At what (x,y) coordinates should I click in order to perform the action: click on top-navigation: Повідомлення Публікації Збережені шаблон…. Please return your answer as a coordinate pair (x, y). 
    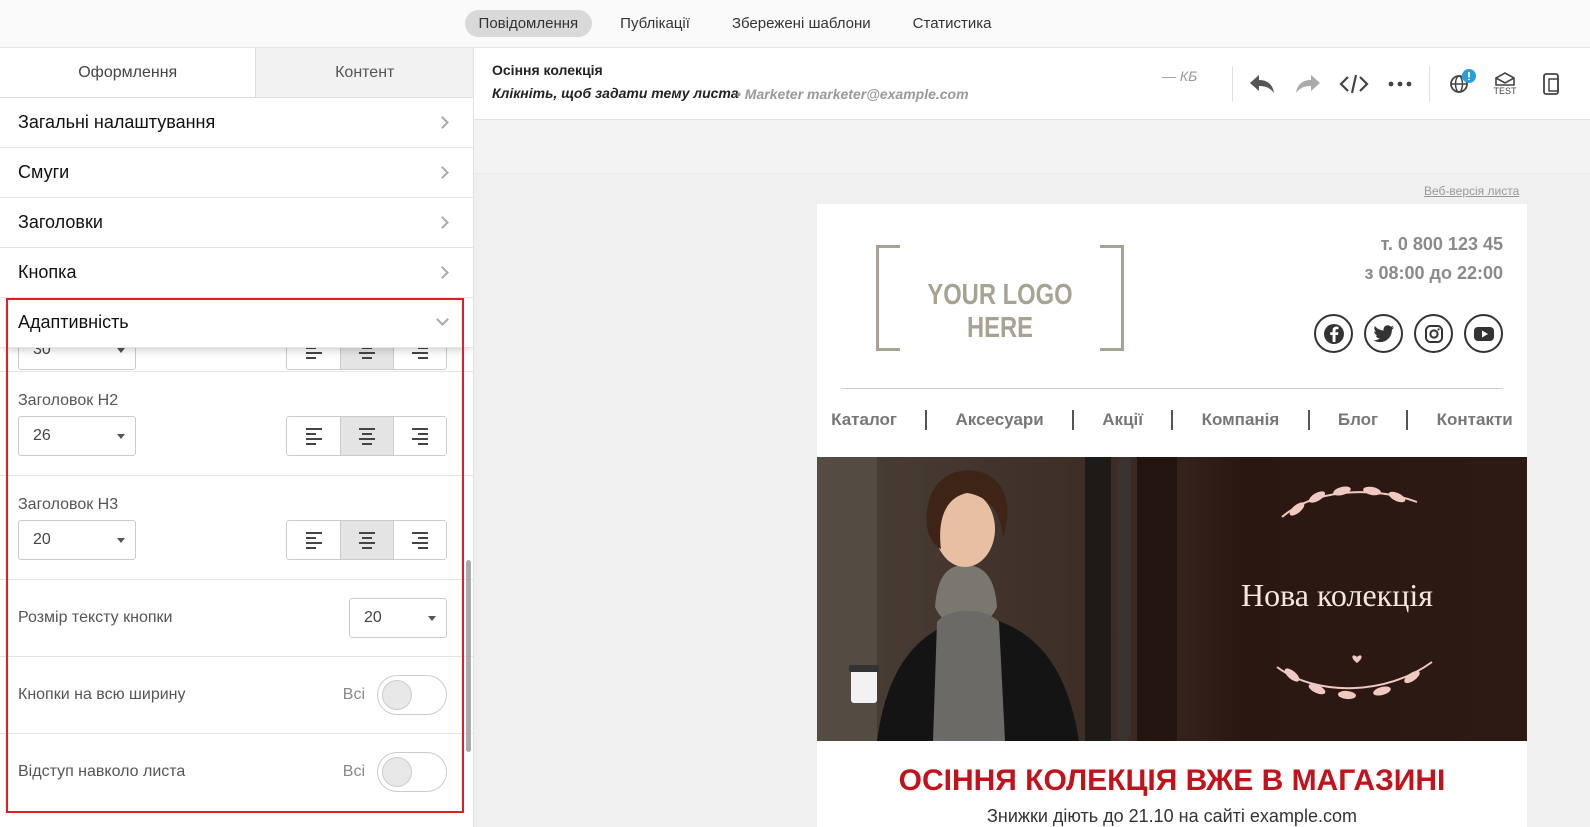
    Looking at the image, I should click on (795, 24).